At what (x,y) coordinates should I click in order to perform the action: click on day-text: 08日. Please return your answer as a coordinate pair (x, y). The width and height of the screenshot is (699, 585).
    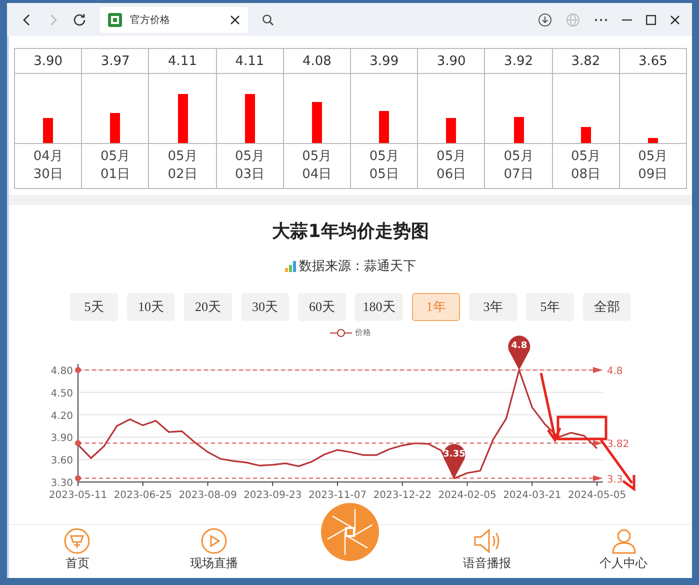
    Looking at the image, I should click on (585, 175).